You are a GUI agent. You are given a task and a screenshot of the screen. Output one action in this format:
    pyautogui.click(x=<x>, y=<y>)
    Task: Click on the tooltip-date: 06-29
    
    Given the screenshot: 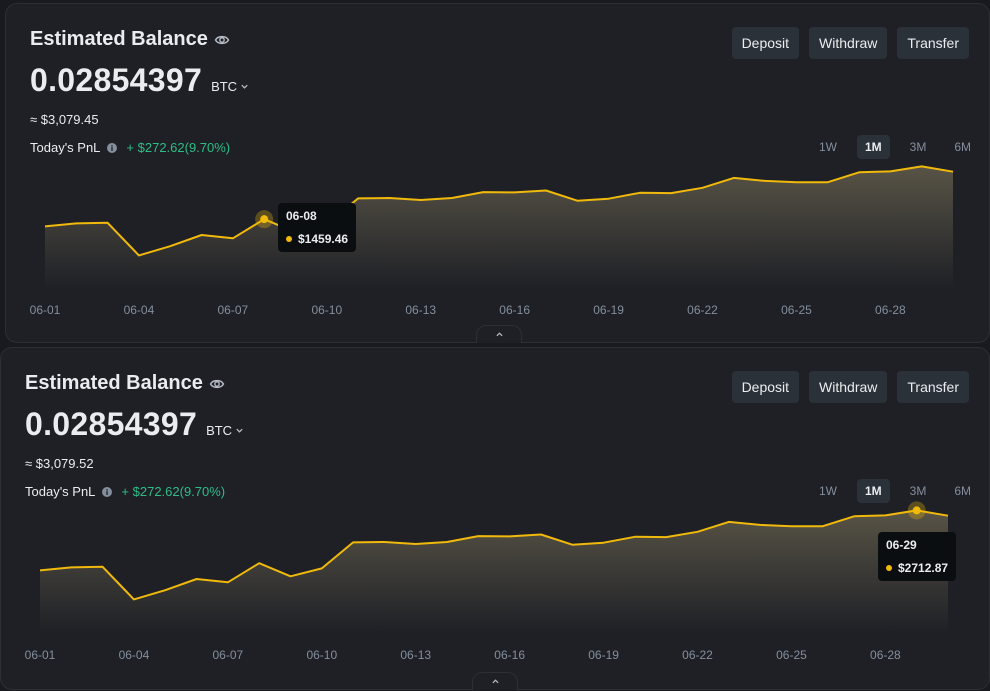 What is the action you would take?
    pyautogui.click(x=901, y=545)
    